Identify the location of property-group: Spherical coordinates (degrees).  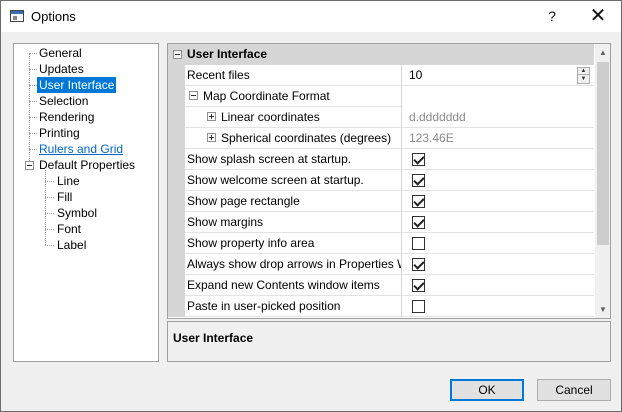
(293, 138).